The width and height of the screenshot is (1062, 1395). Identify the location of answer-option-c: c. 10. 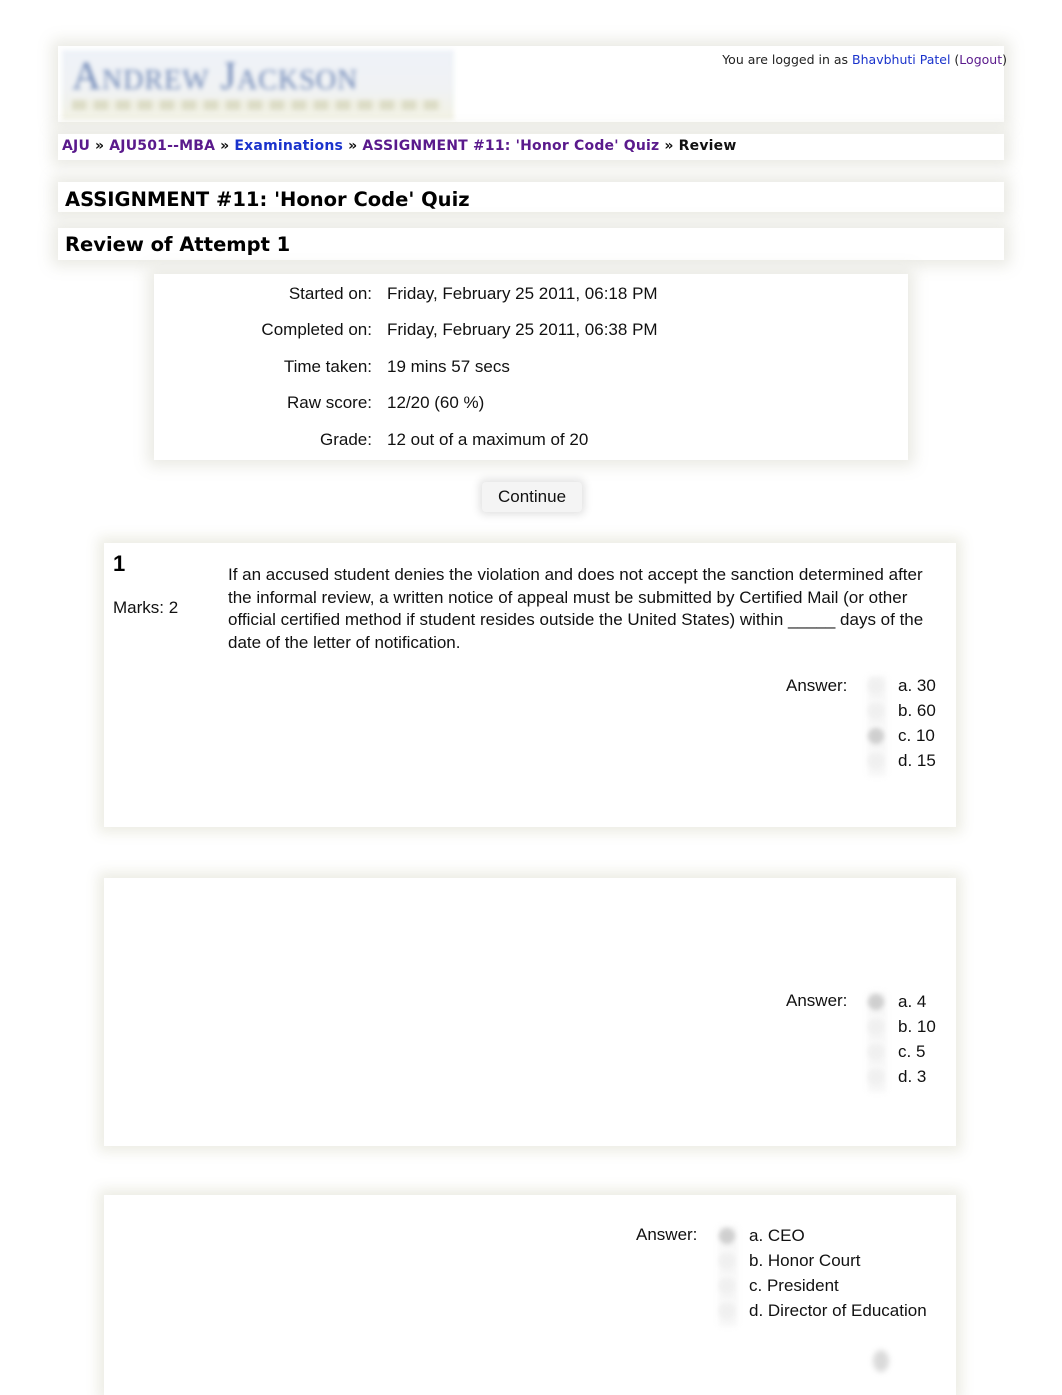
(902, 738).